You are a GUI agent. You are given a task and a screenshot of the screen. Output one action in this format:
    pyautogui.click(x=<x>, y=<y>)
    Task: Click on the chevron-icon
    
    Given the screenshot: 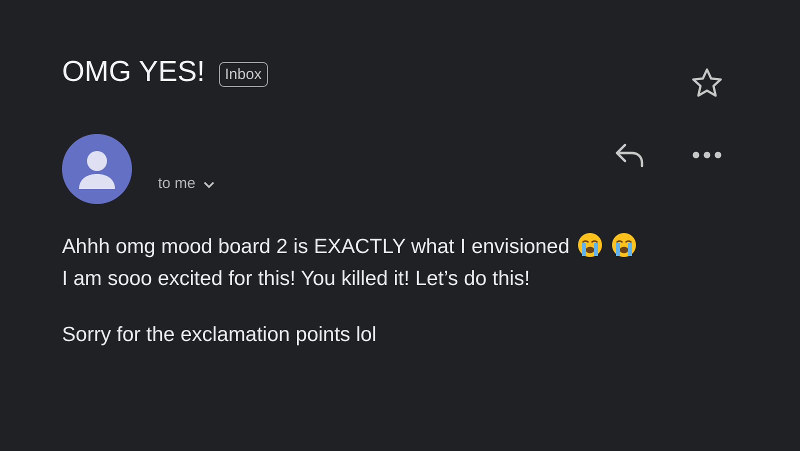 What is the action you would take?
    pyautogui.click(x=208, y=185)
    